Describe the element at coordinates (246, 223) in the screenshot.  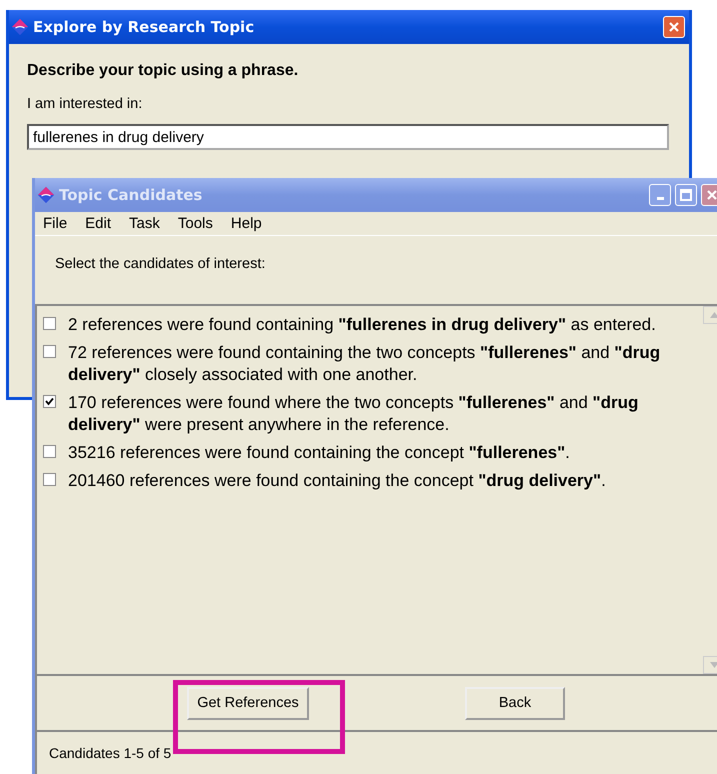
I see `menu-item: Help` at that location.